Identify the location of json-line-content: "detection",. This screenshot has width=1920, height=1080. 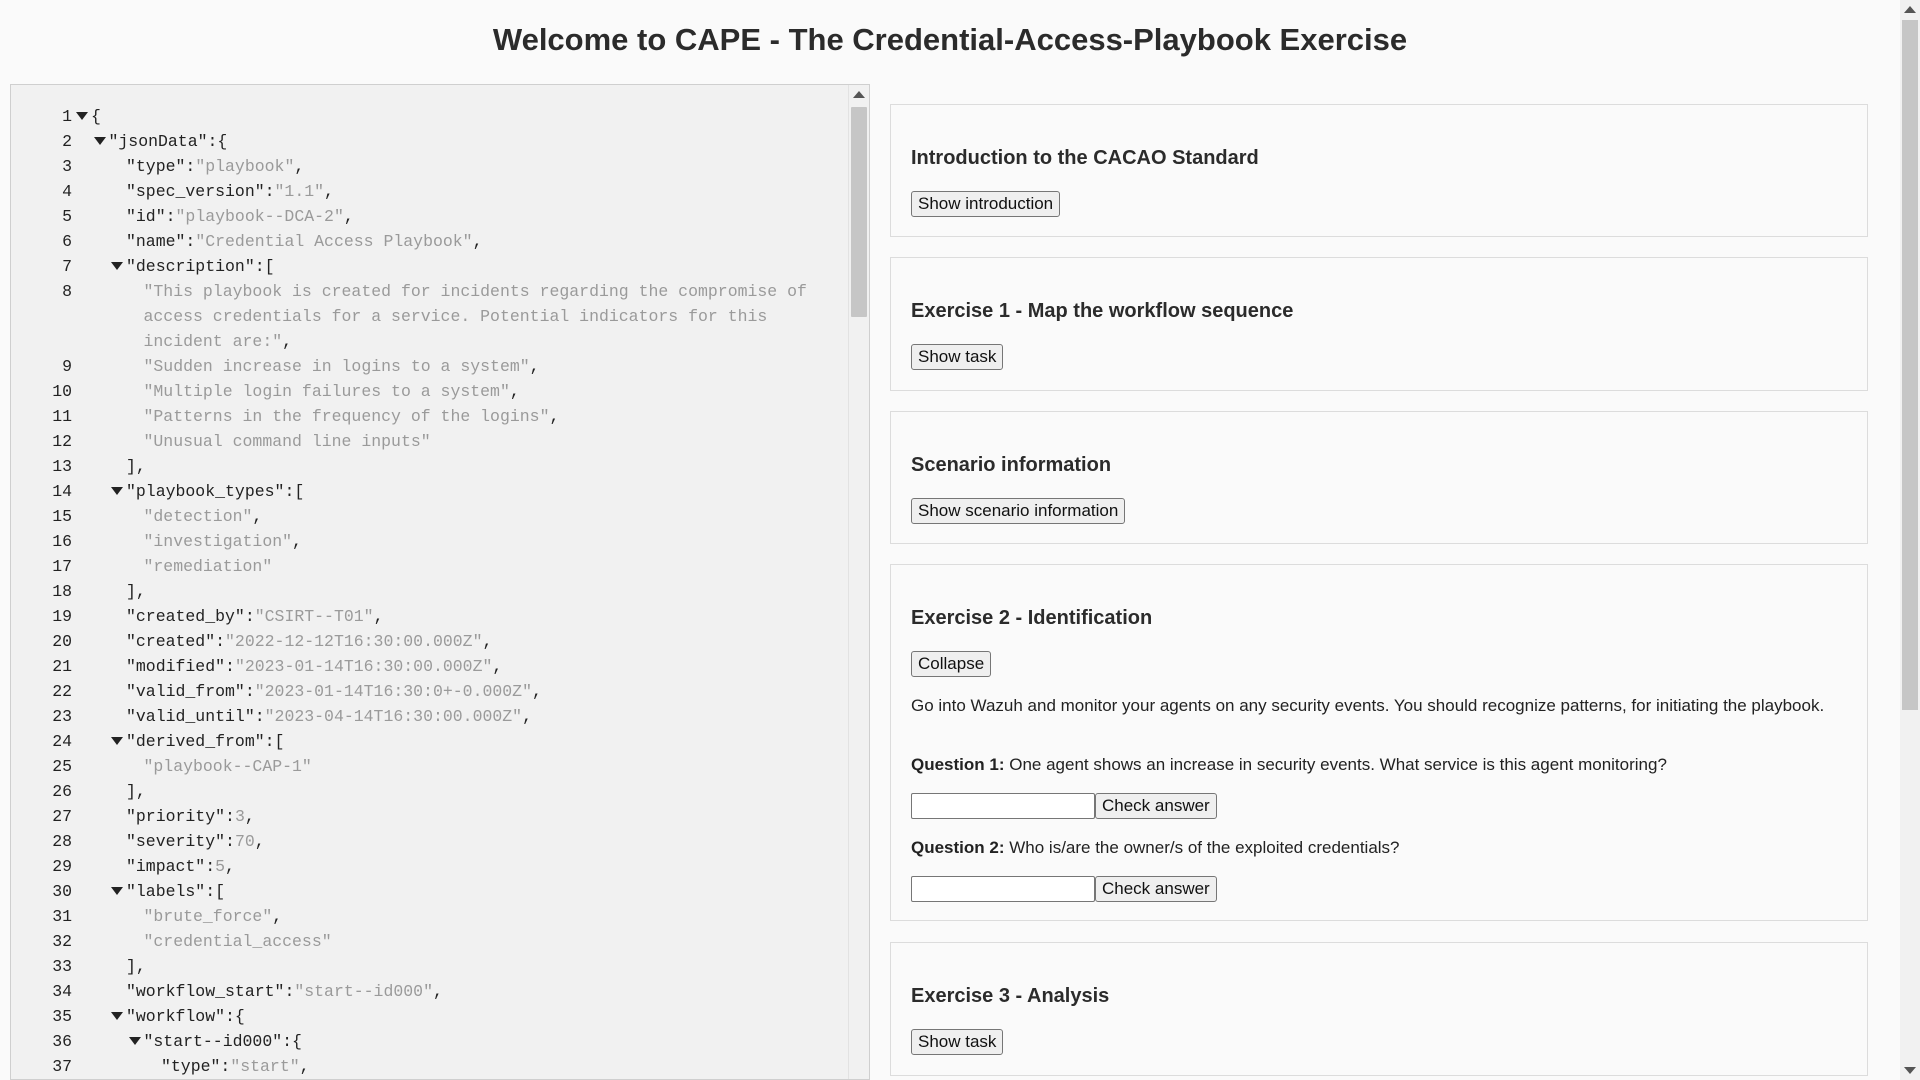
(203, 516).